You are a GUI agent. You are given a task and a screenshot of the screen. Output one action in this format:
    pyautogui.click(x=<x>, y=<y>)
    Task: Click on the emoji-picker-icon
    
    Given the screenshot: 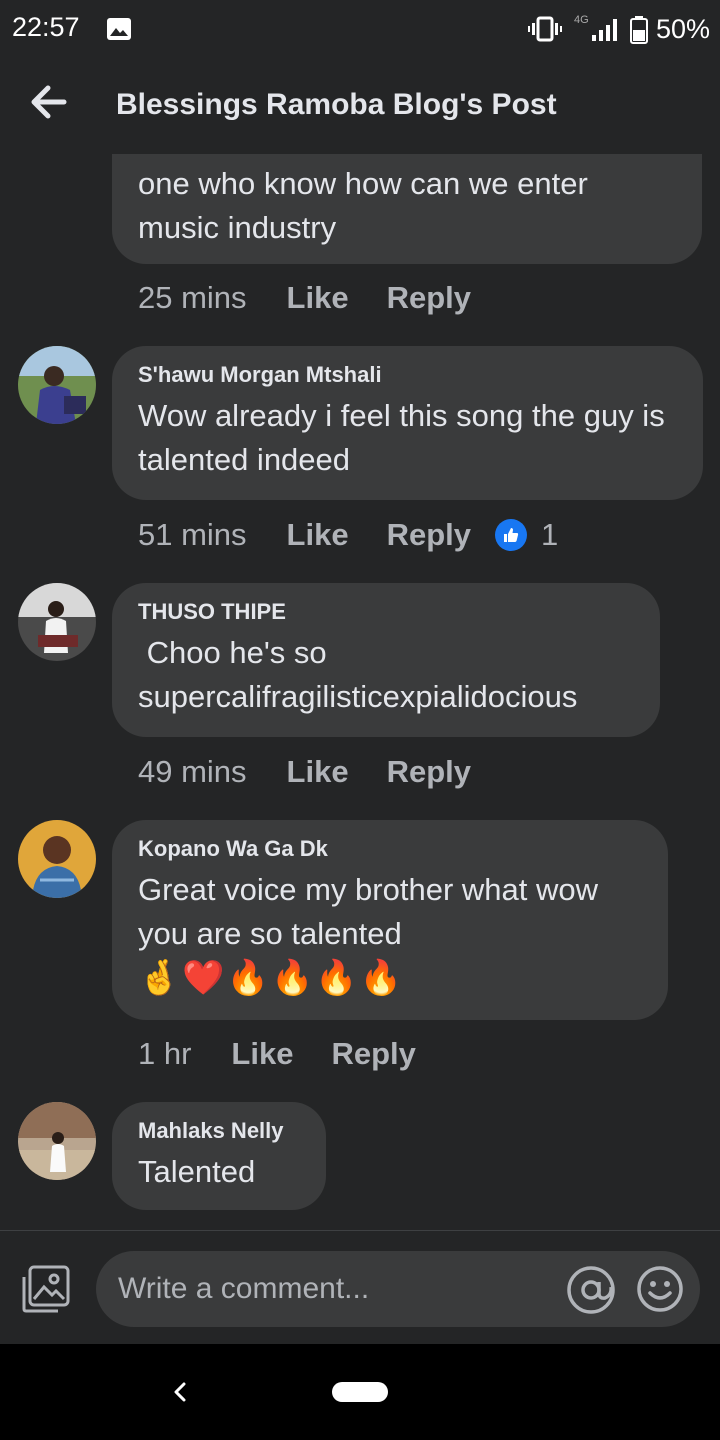 What is the action you would take?
    pyautogui.click(x=660, y=1289)
    